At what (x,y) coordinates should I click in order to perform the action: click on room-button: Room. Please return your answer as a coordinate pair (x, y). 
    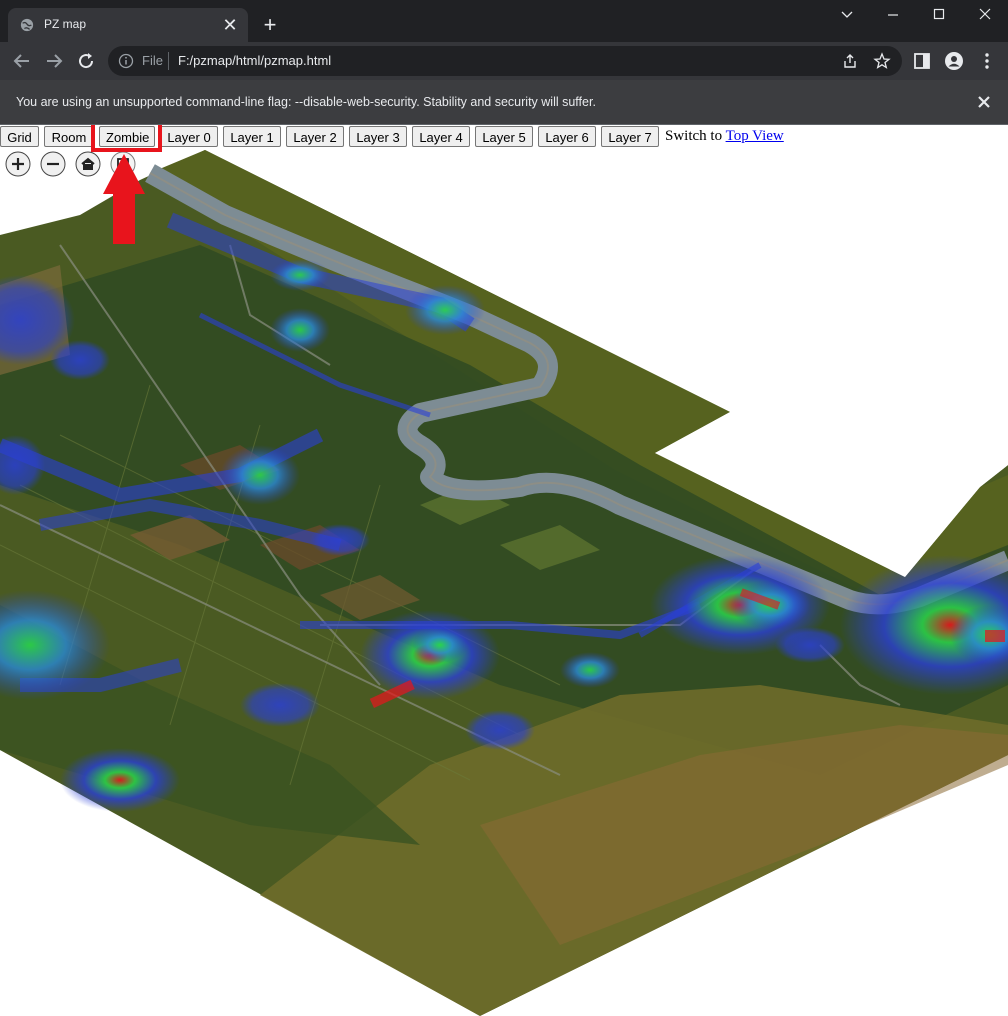
    Looking at the image, I should click on (69, 136).